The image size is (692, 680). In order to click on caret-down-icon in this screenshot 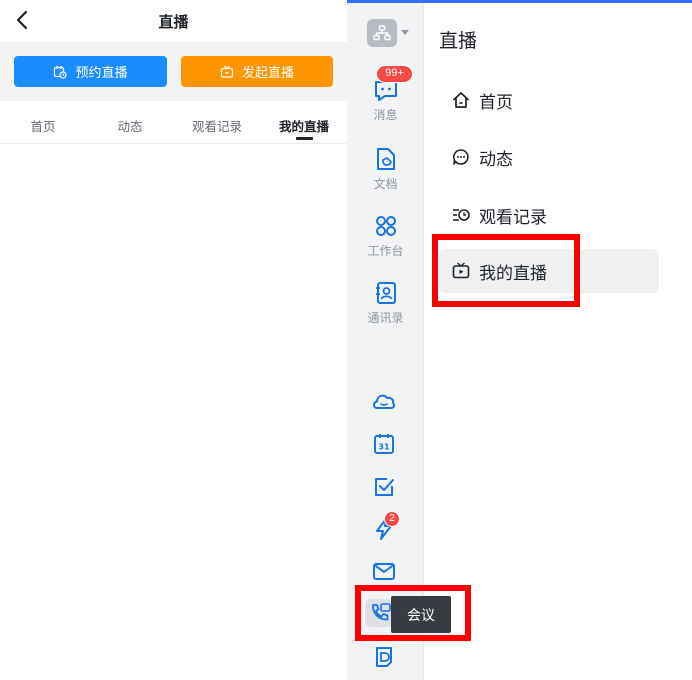, I will do `click(405, 32)`.